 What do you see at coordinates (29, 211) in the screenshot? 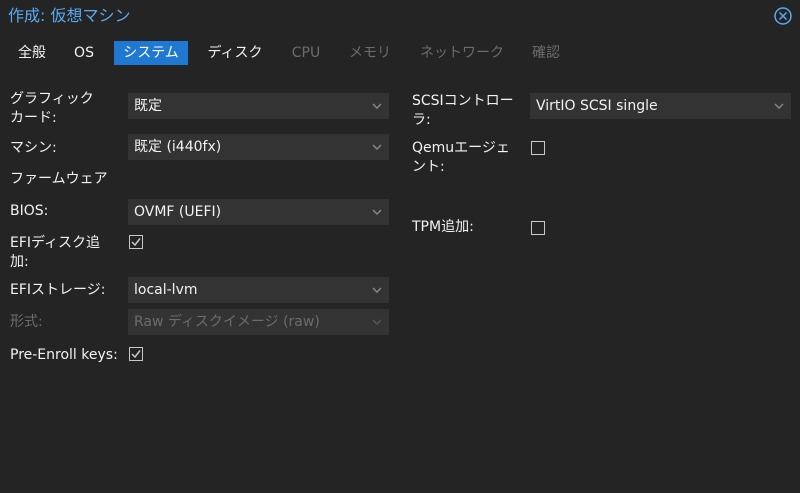
I see `bios-label: BIOS:` at bounding box center [29, 211].